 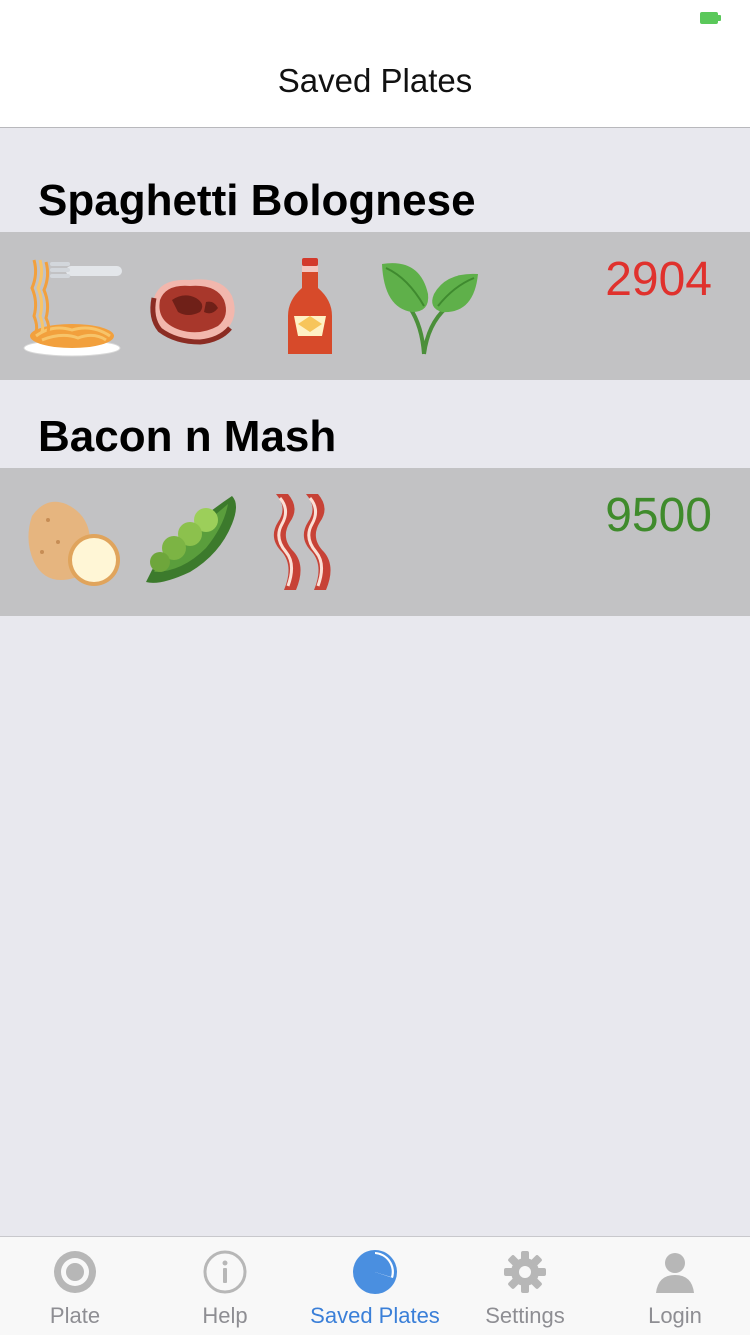 I want to click on bacon-icon, so click(x=302, y=542).